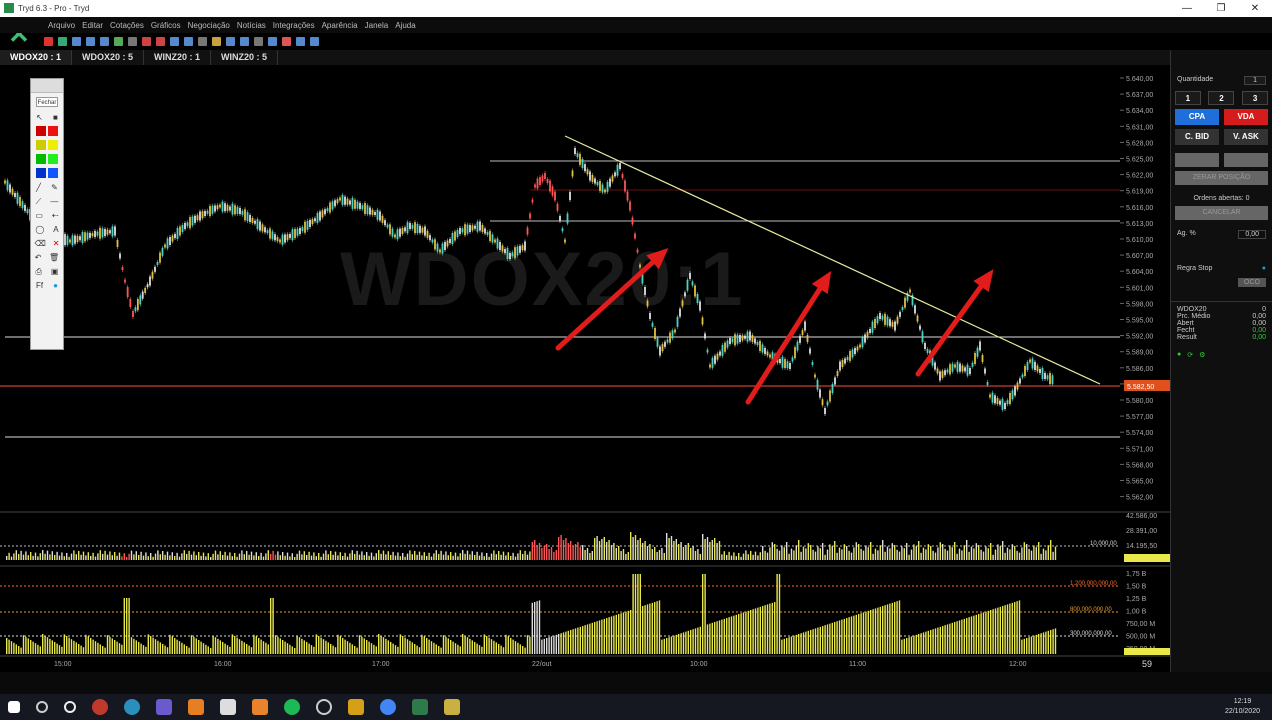 The image size is (1272, 720). What do you see at coordinates (1197, 137) in the screenshot?
I see `buy-bid-button: C. BID` at bounding box center [1197, 137].